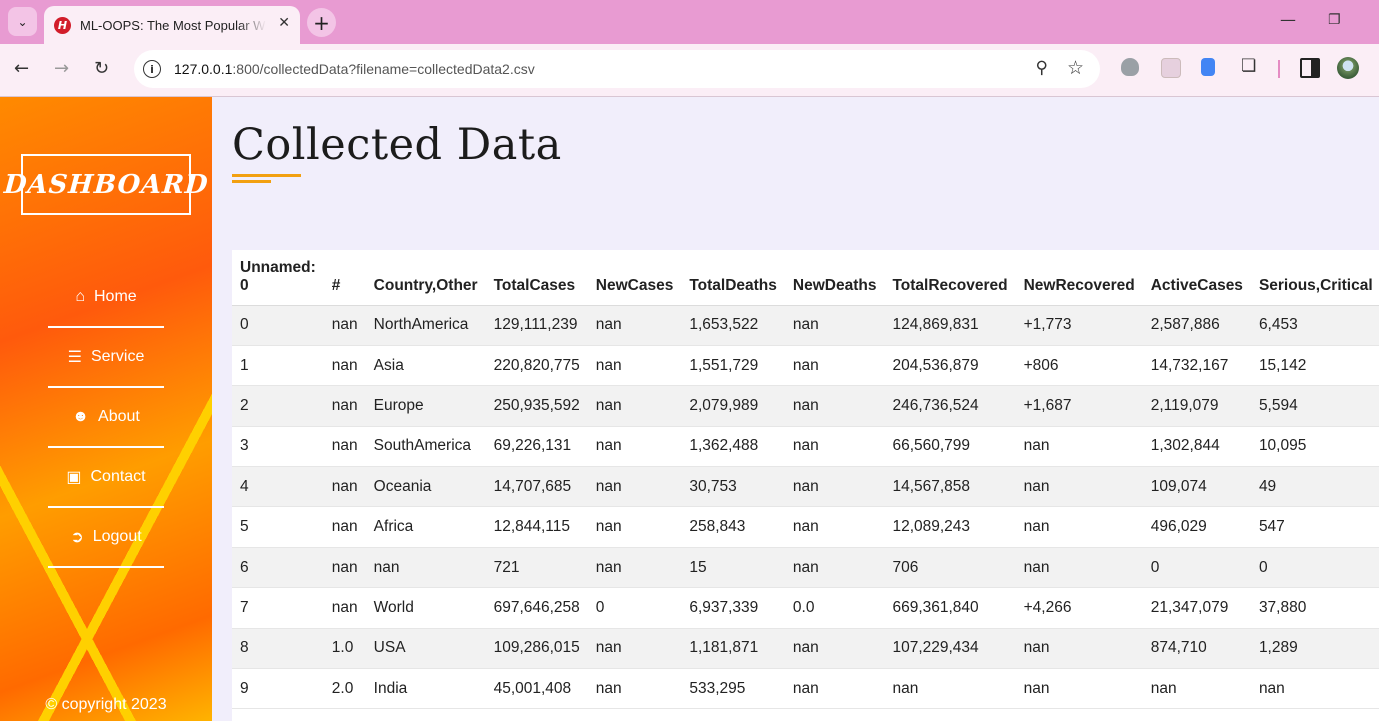 This screenshot has width=1379, height=721. Describe the element at coordinates (106, 478) in the screenshot. I see `sidebar-item-contact: ▣ Contact` at that location.